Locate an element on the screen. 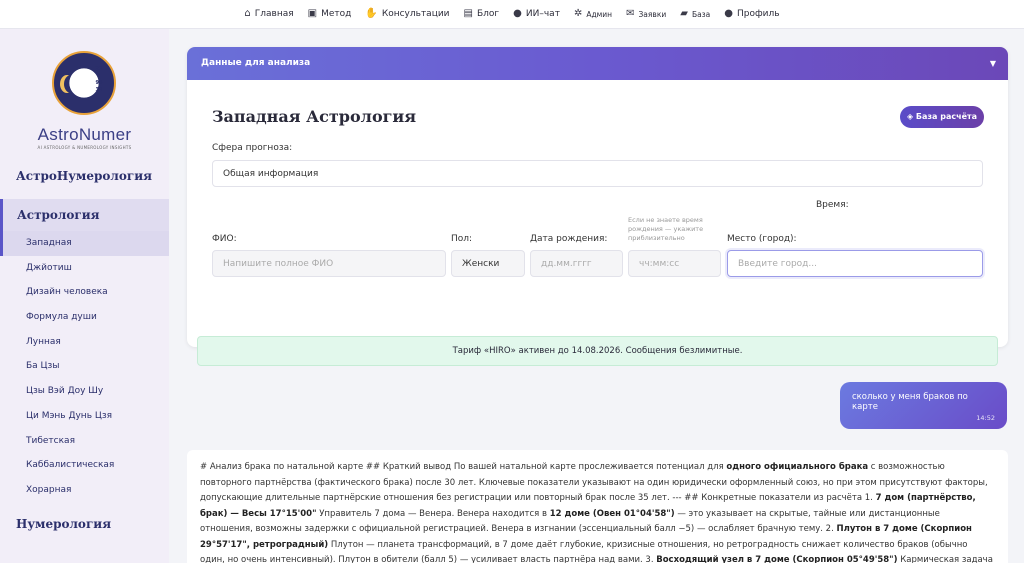 This screenshot has width=1024, height=563. message-bold-text: одного официального брака is located at coordinates (797, 467).